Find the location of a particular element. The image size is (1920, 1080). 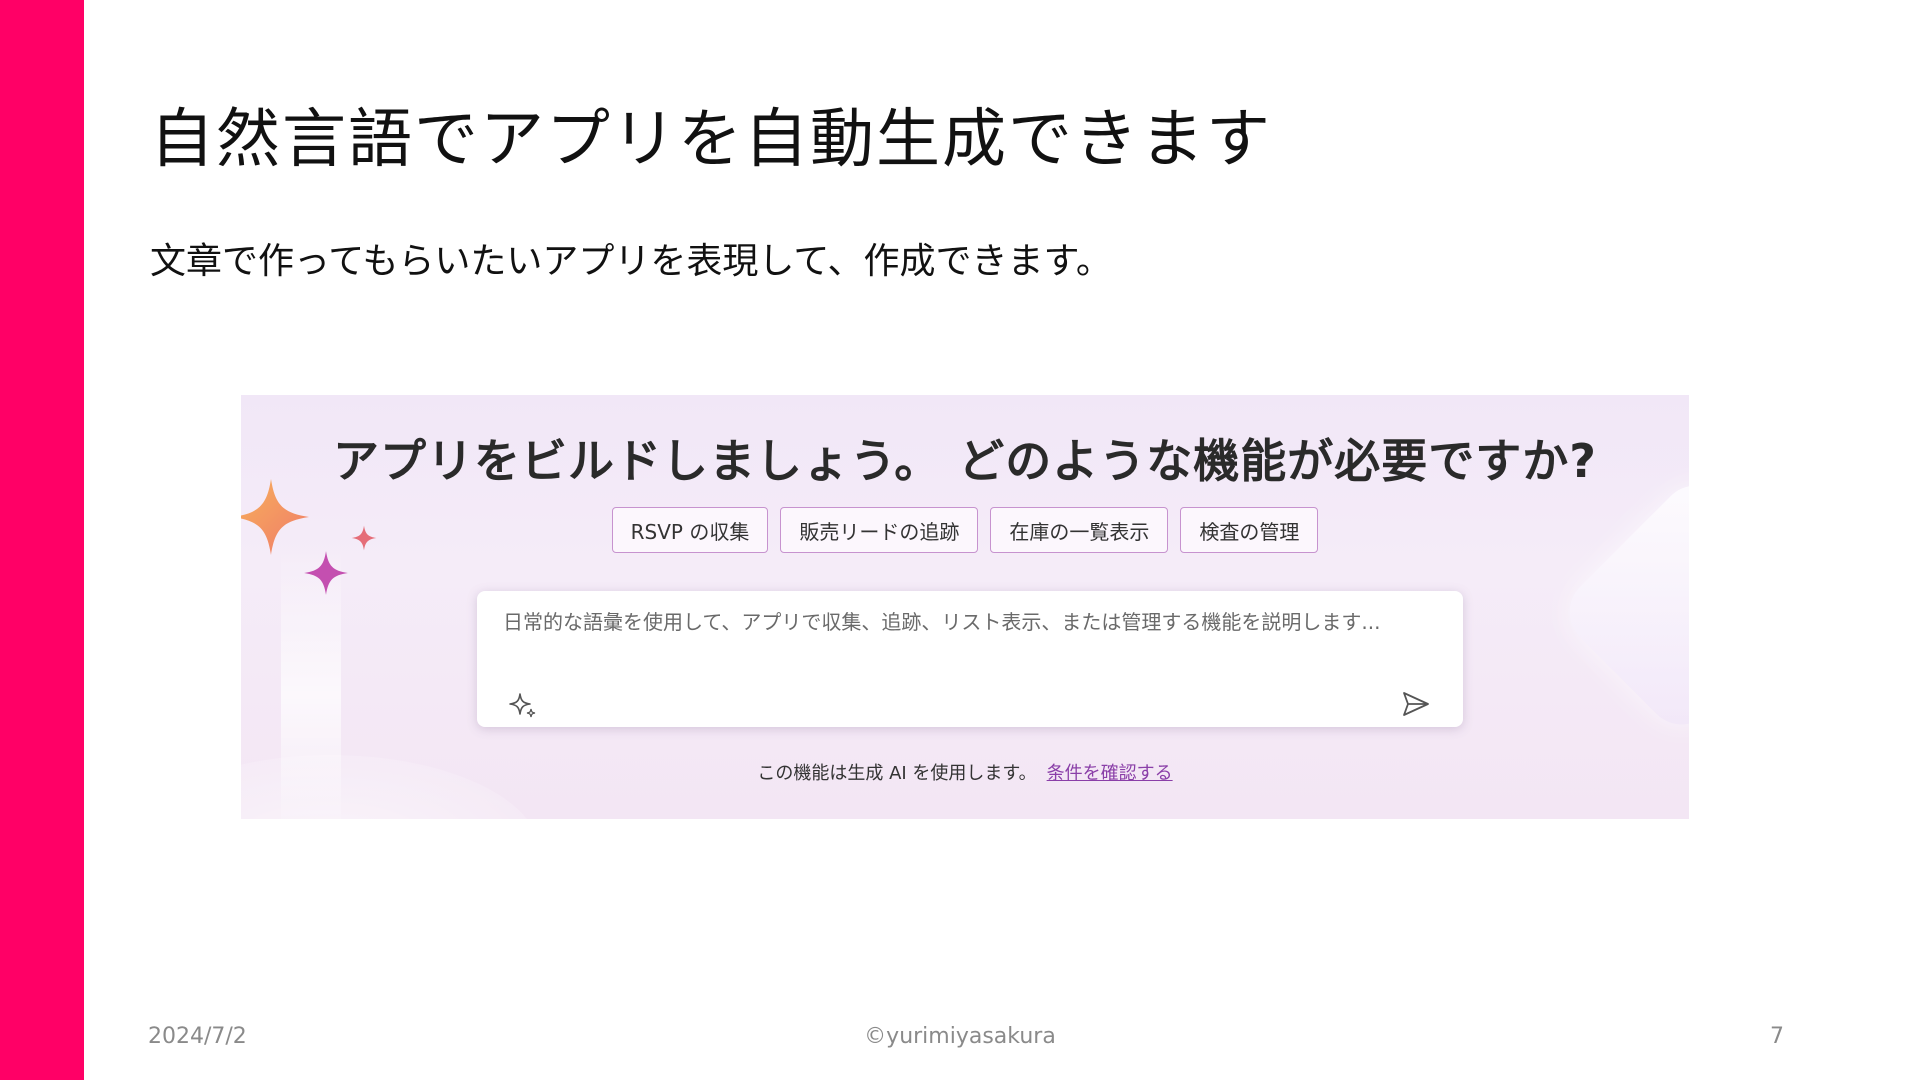

prompt-input is located at coordinates (963, 622).